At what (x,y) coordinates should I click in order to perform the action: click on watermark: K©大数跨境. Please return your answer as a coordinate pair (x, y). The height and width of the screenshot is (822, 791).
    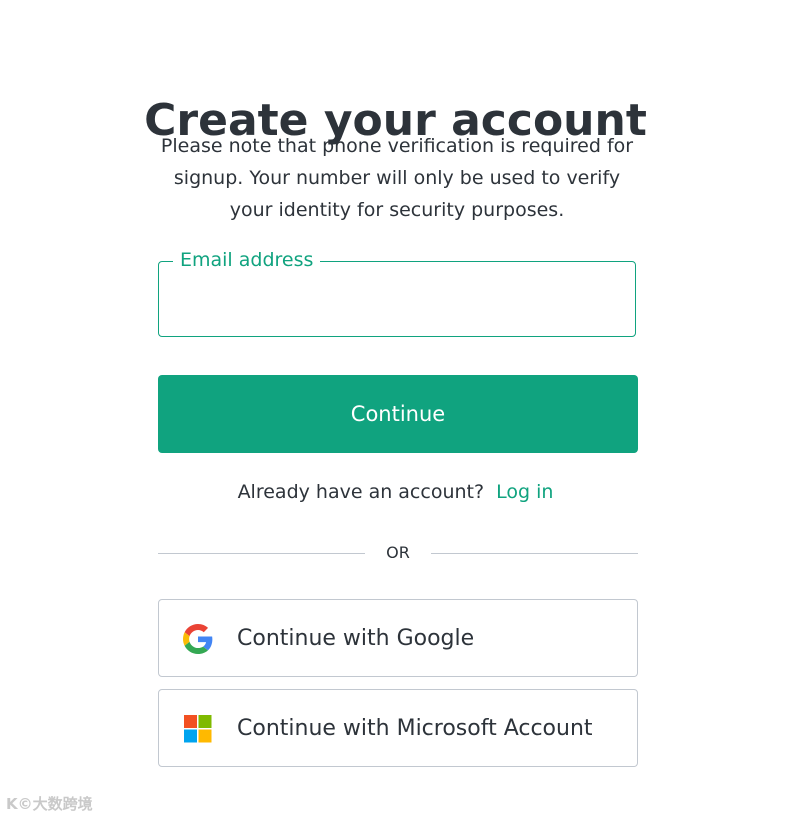
    Looking at the image, I should click on (49, 804).